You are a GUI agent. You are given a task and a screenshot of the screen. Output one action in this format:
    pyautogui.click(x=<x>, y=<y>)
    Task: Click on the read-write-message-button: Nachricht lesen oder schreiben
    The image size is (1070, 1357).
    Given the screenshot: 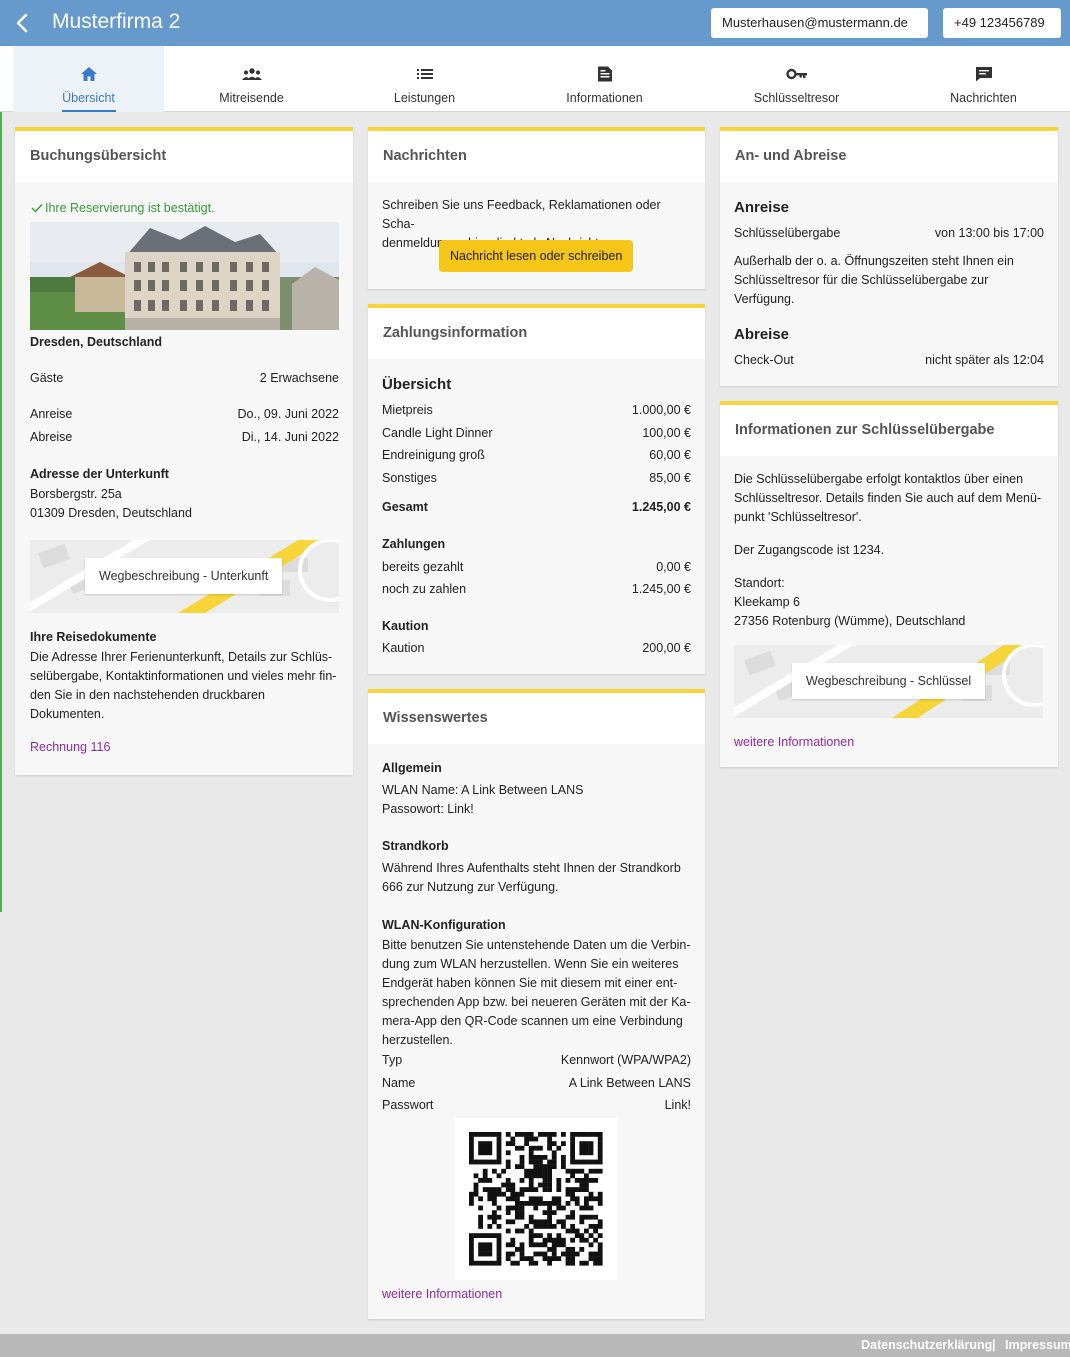 What is the action you would take?
    pyautogui.click(x=536, y=256)
    